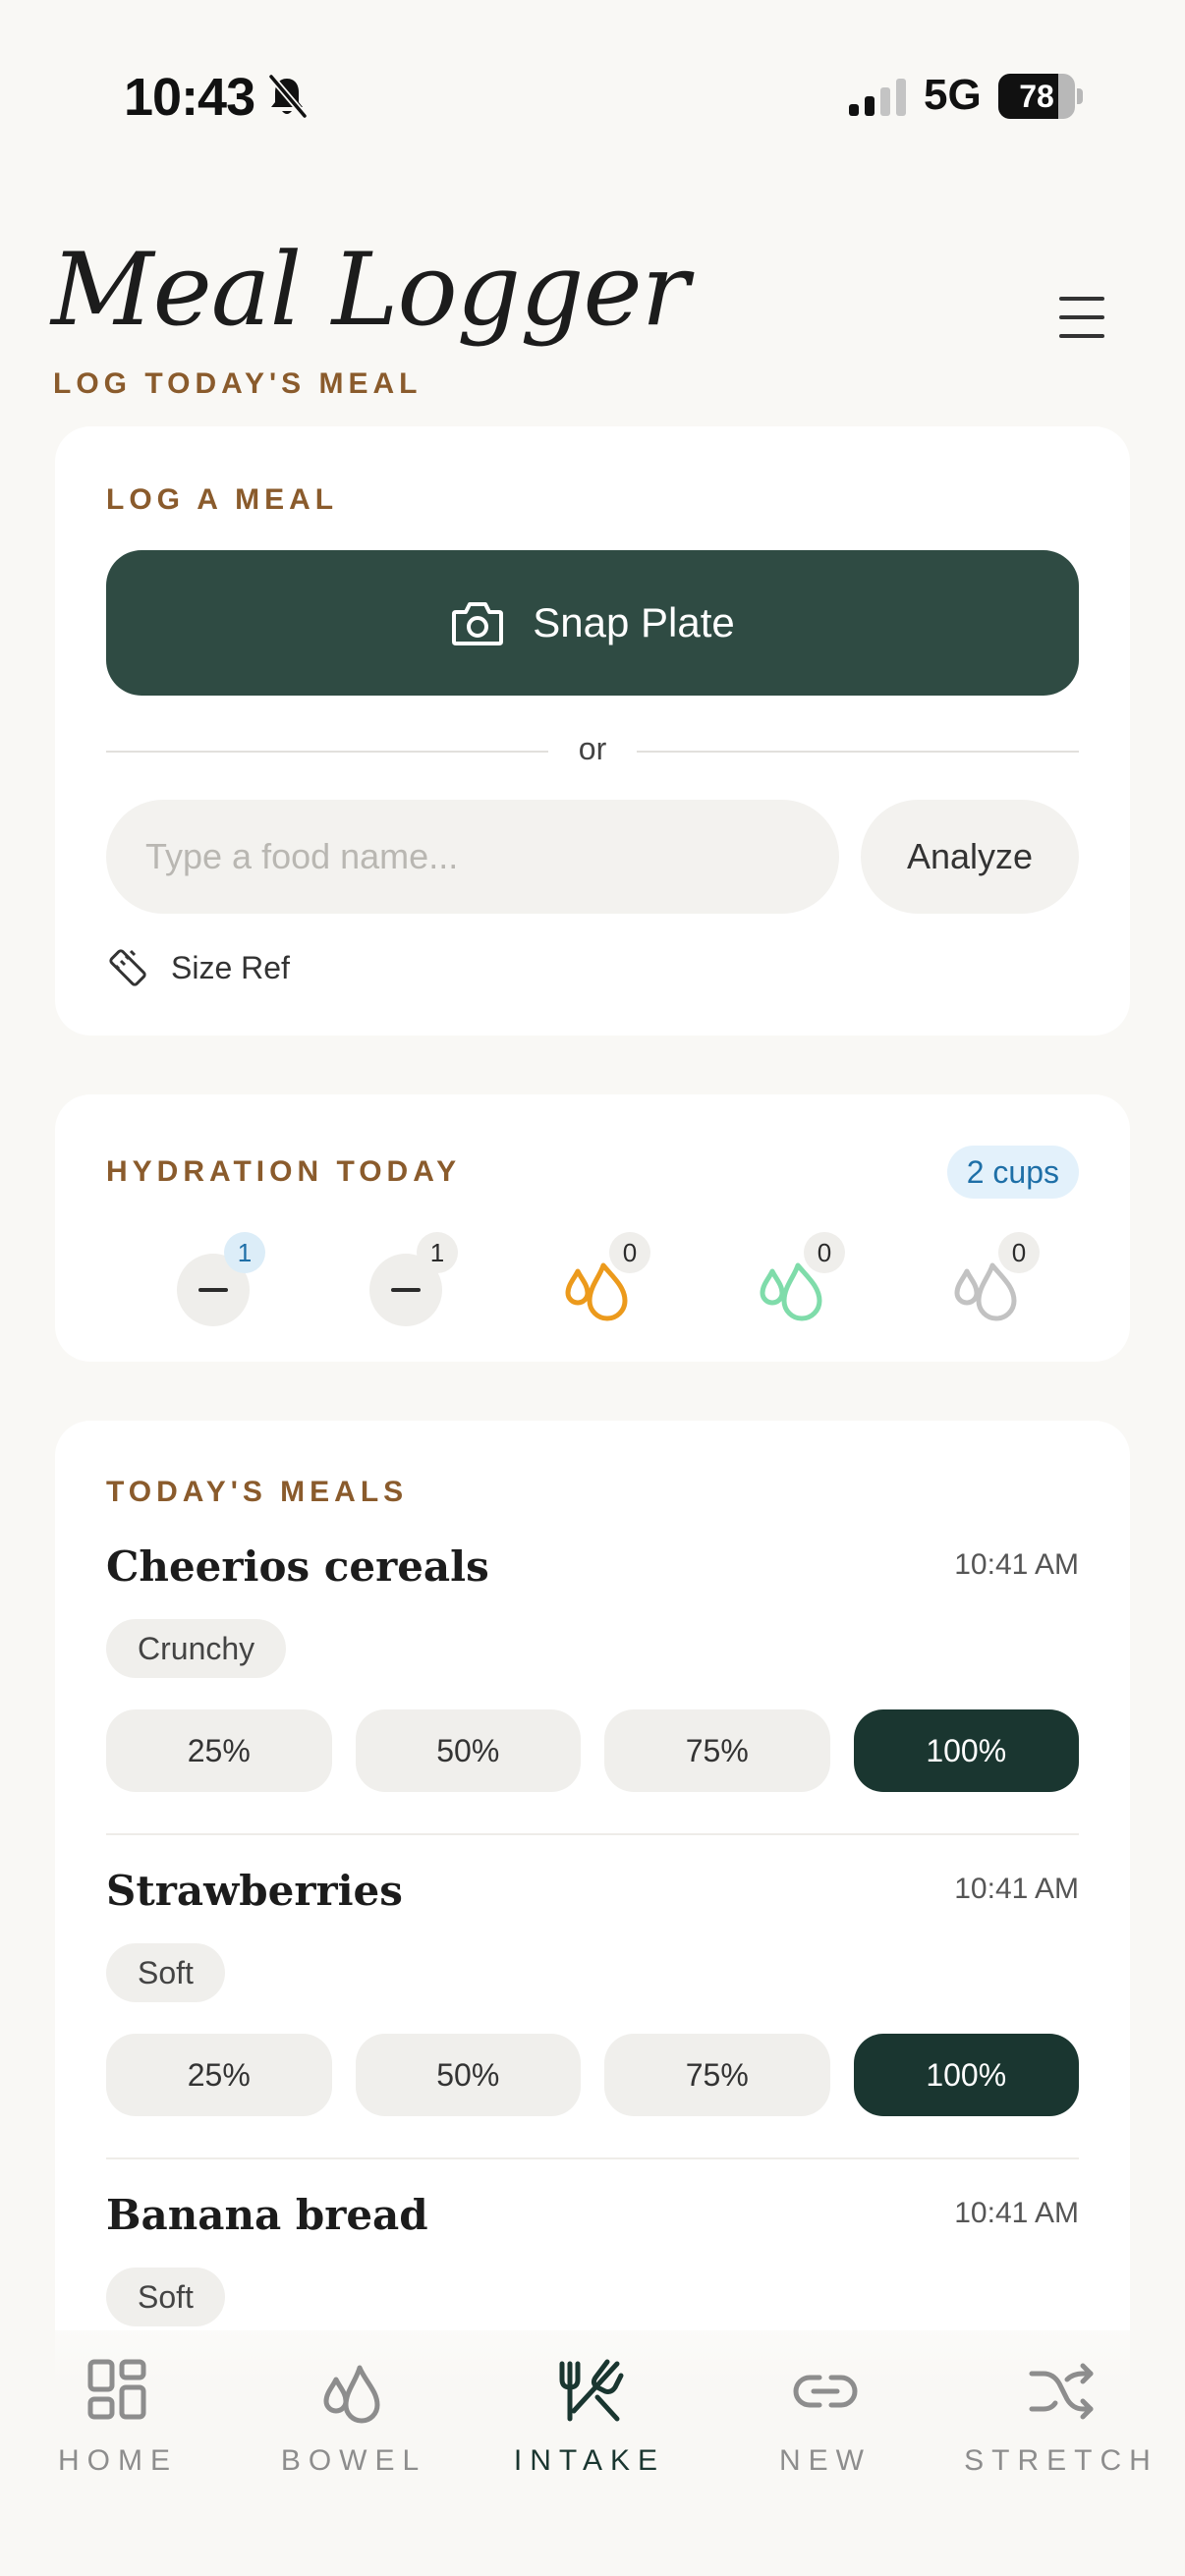 The width and height of the screenshot is (1185, 2576). I want to click on section-label-hydration: HYDRATION TODAY, so click(284, 1171).